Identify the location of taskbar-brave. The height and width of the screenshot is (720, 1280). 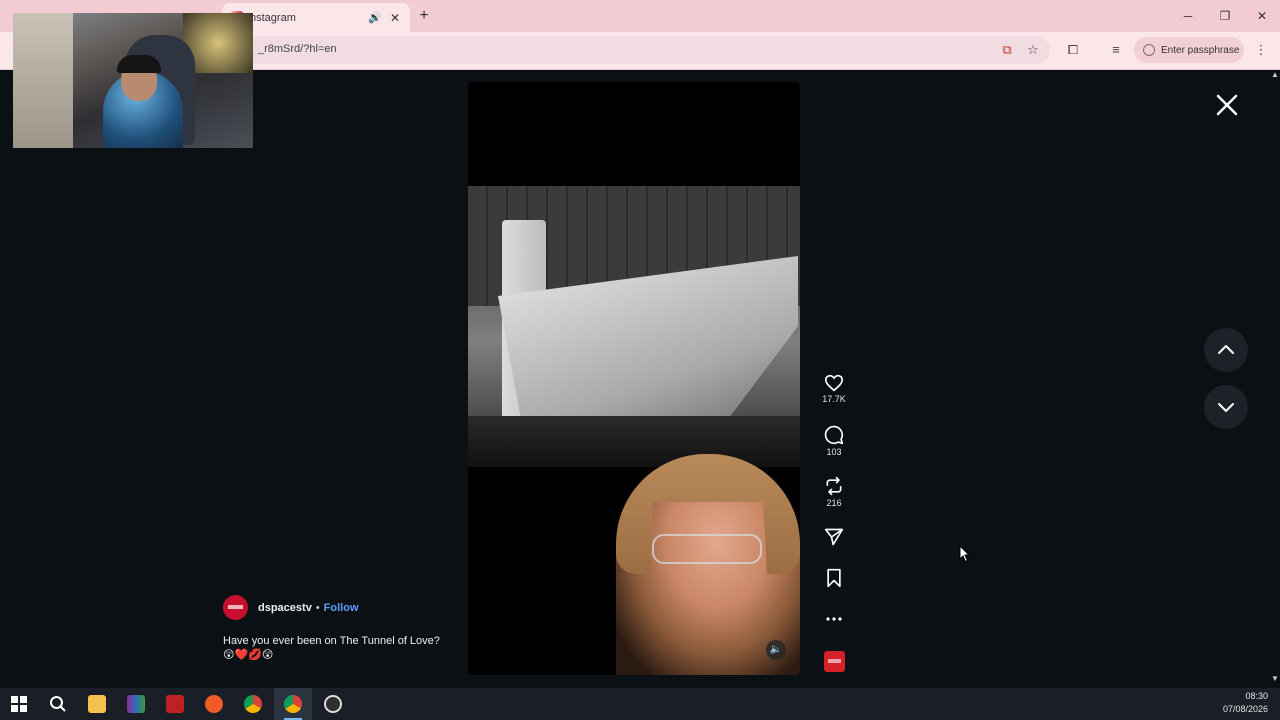
(214, 704).